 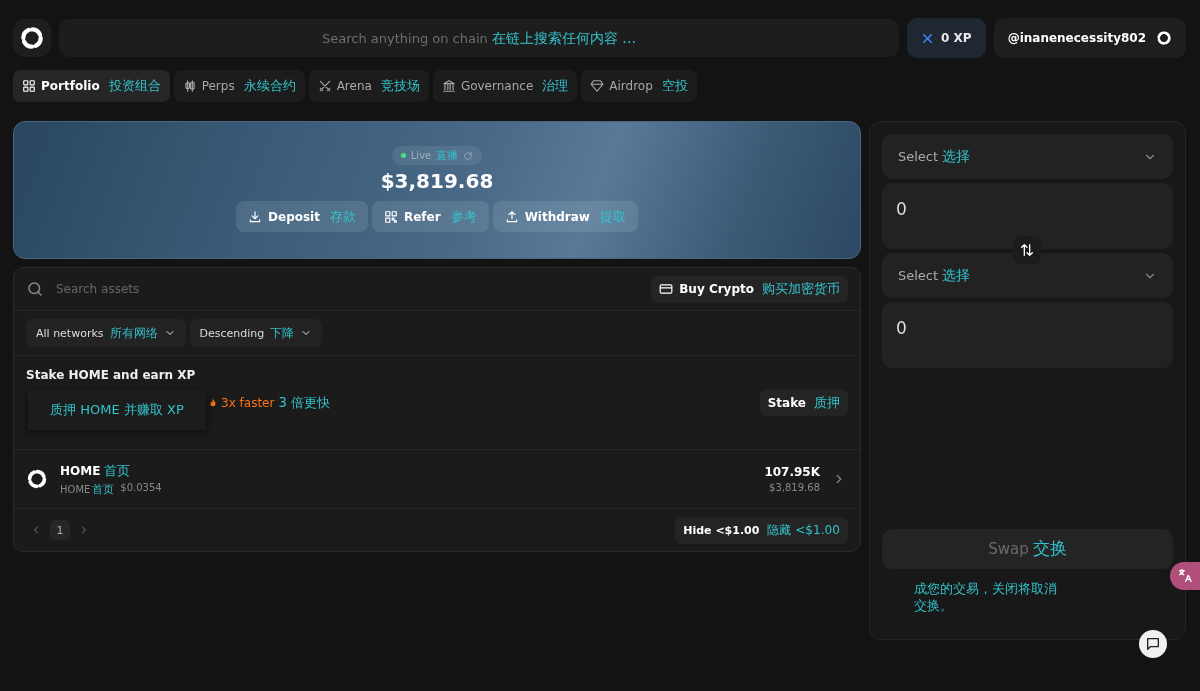 What do you see at coordinates (565, 216) in the screenshot?
I see `action-button: Withdraw 提取` at bounding box center [565, 216].